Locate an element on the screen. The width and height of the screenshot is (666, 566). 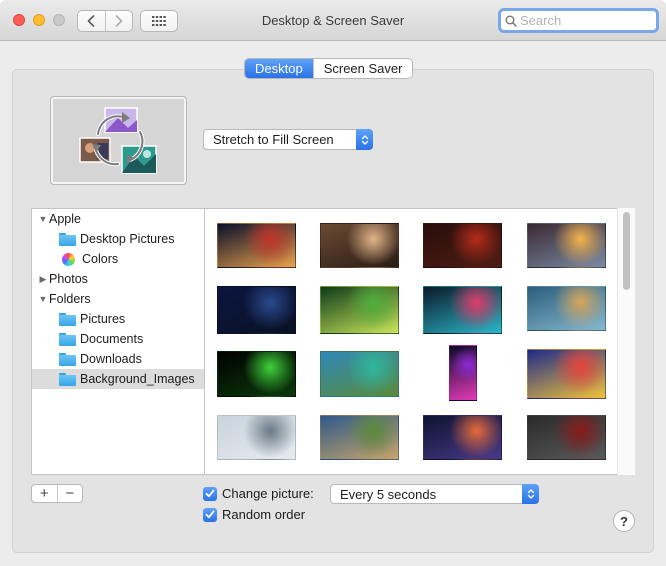
close-window-button is located at coordinates (19, 20).